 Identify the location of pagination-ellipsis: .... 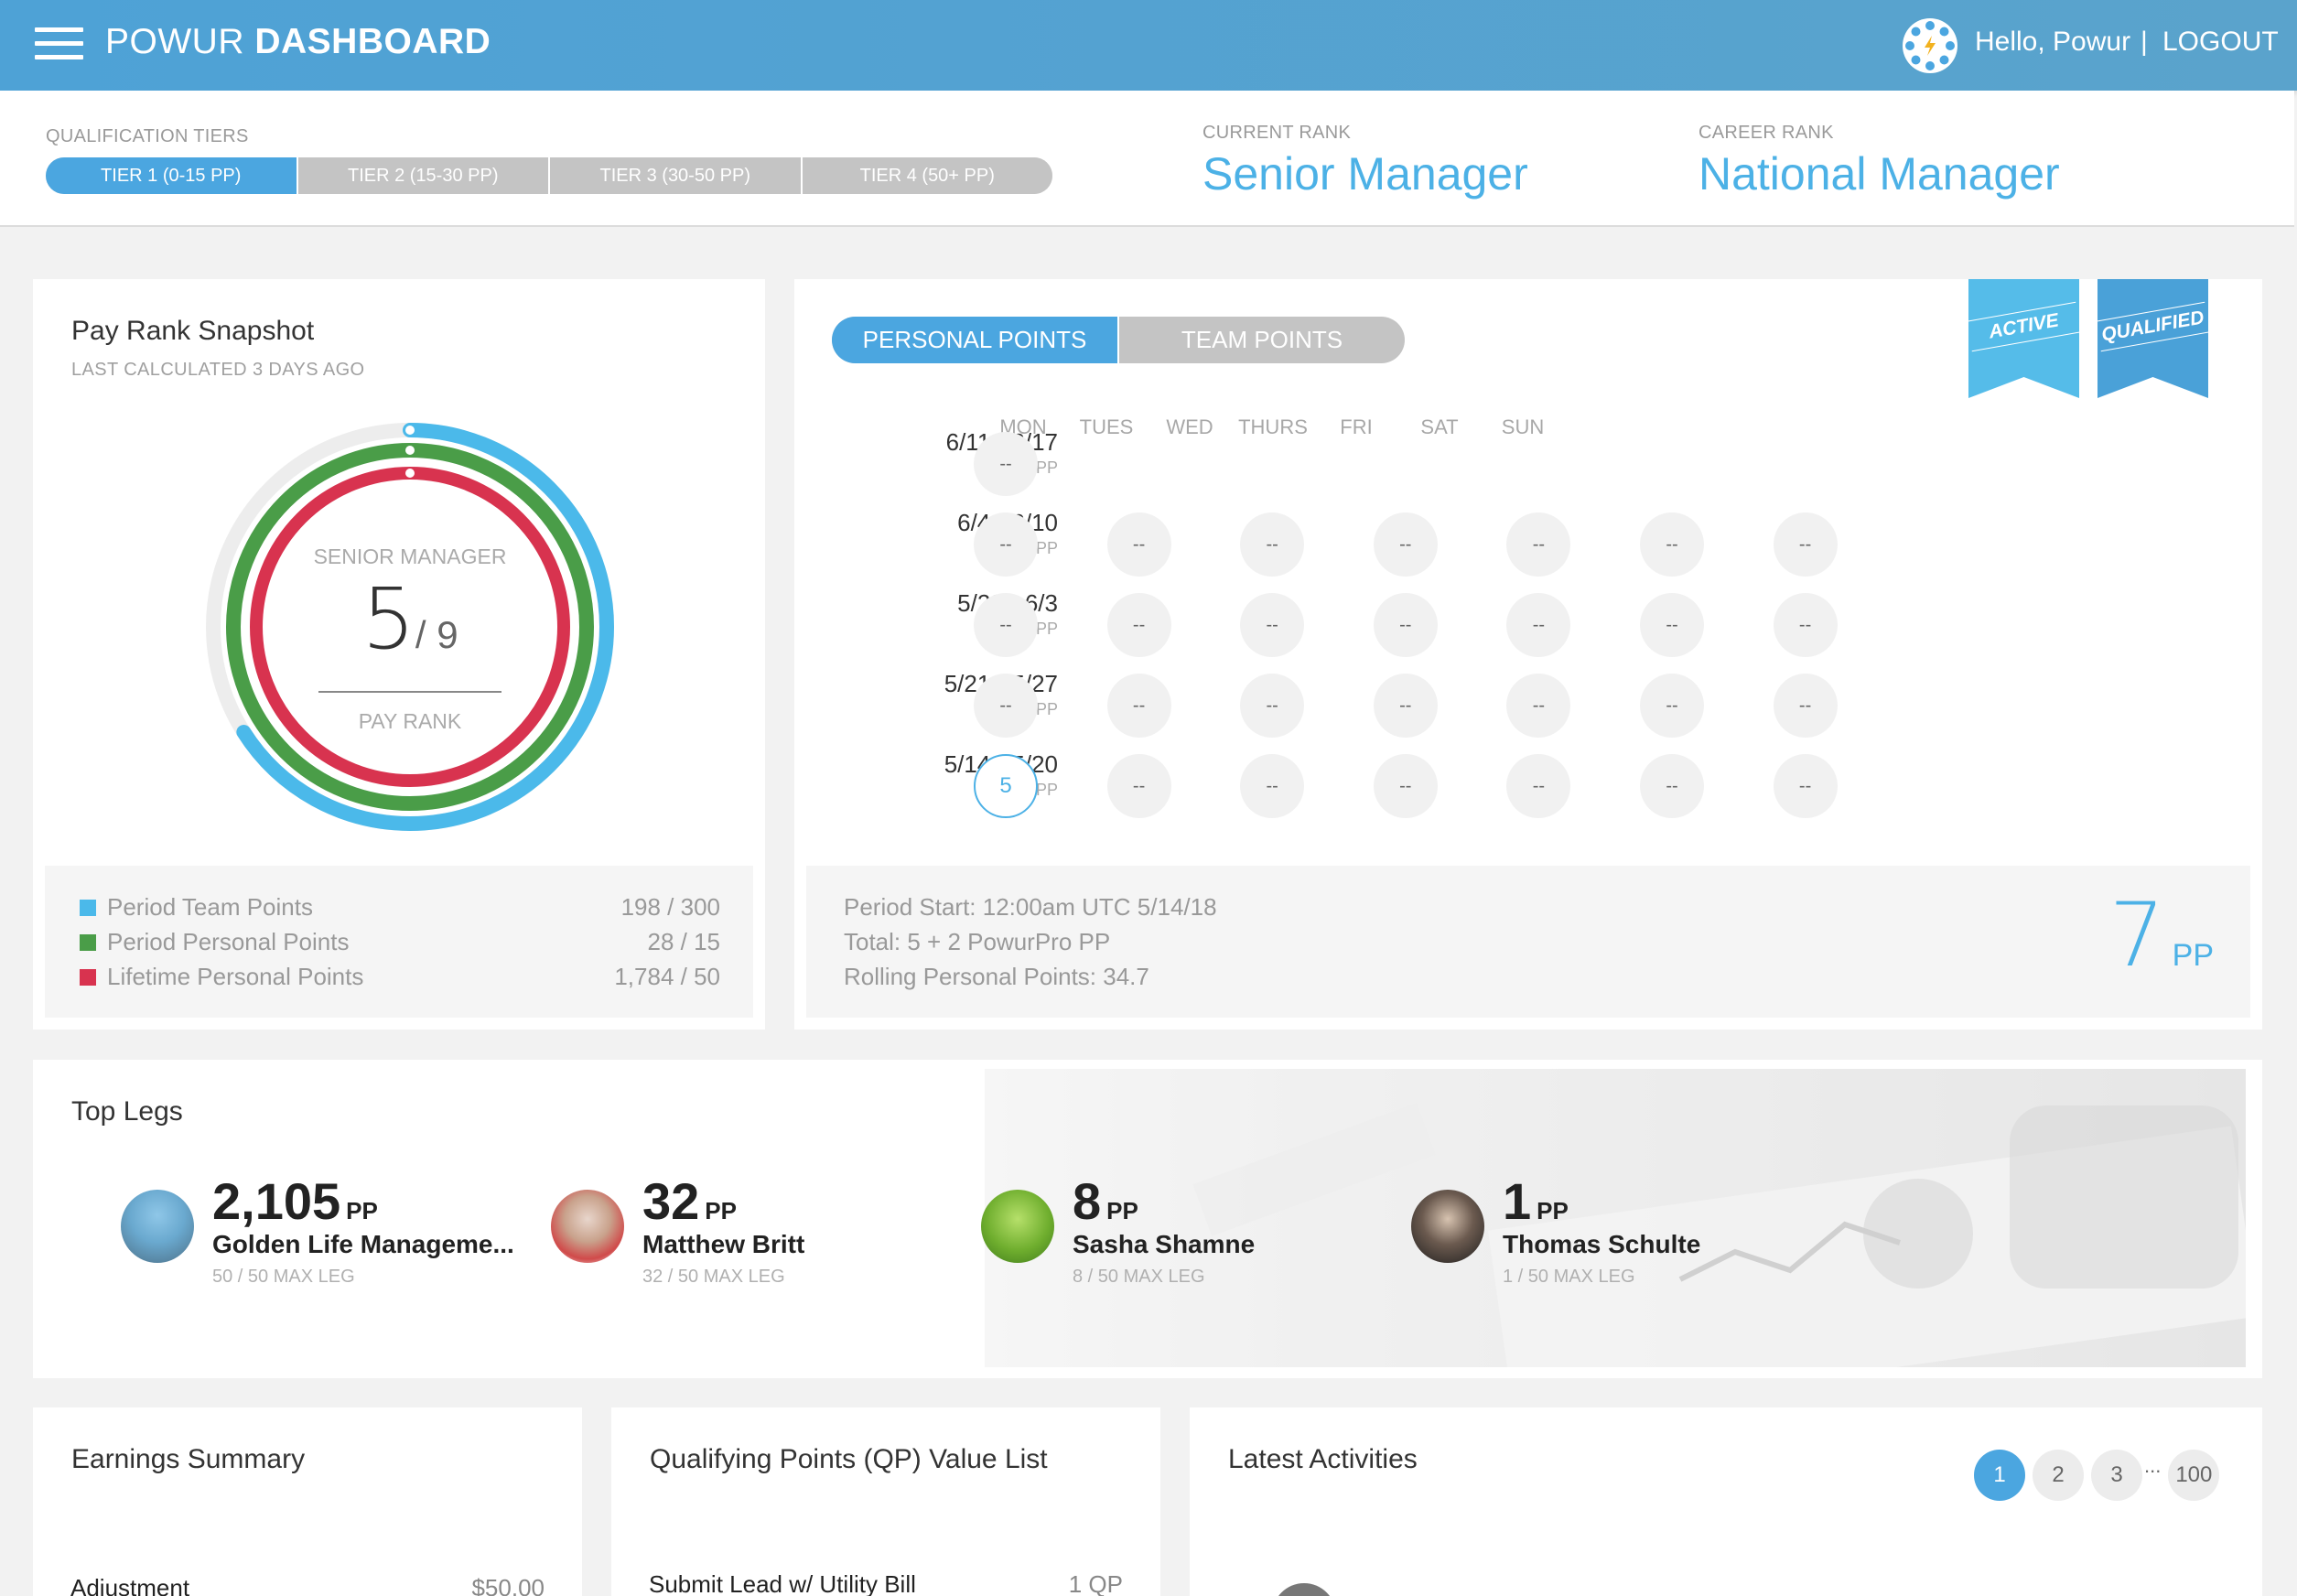
(2153, 1465).